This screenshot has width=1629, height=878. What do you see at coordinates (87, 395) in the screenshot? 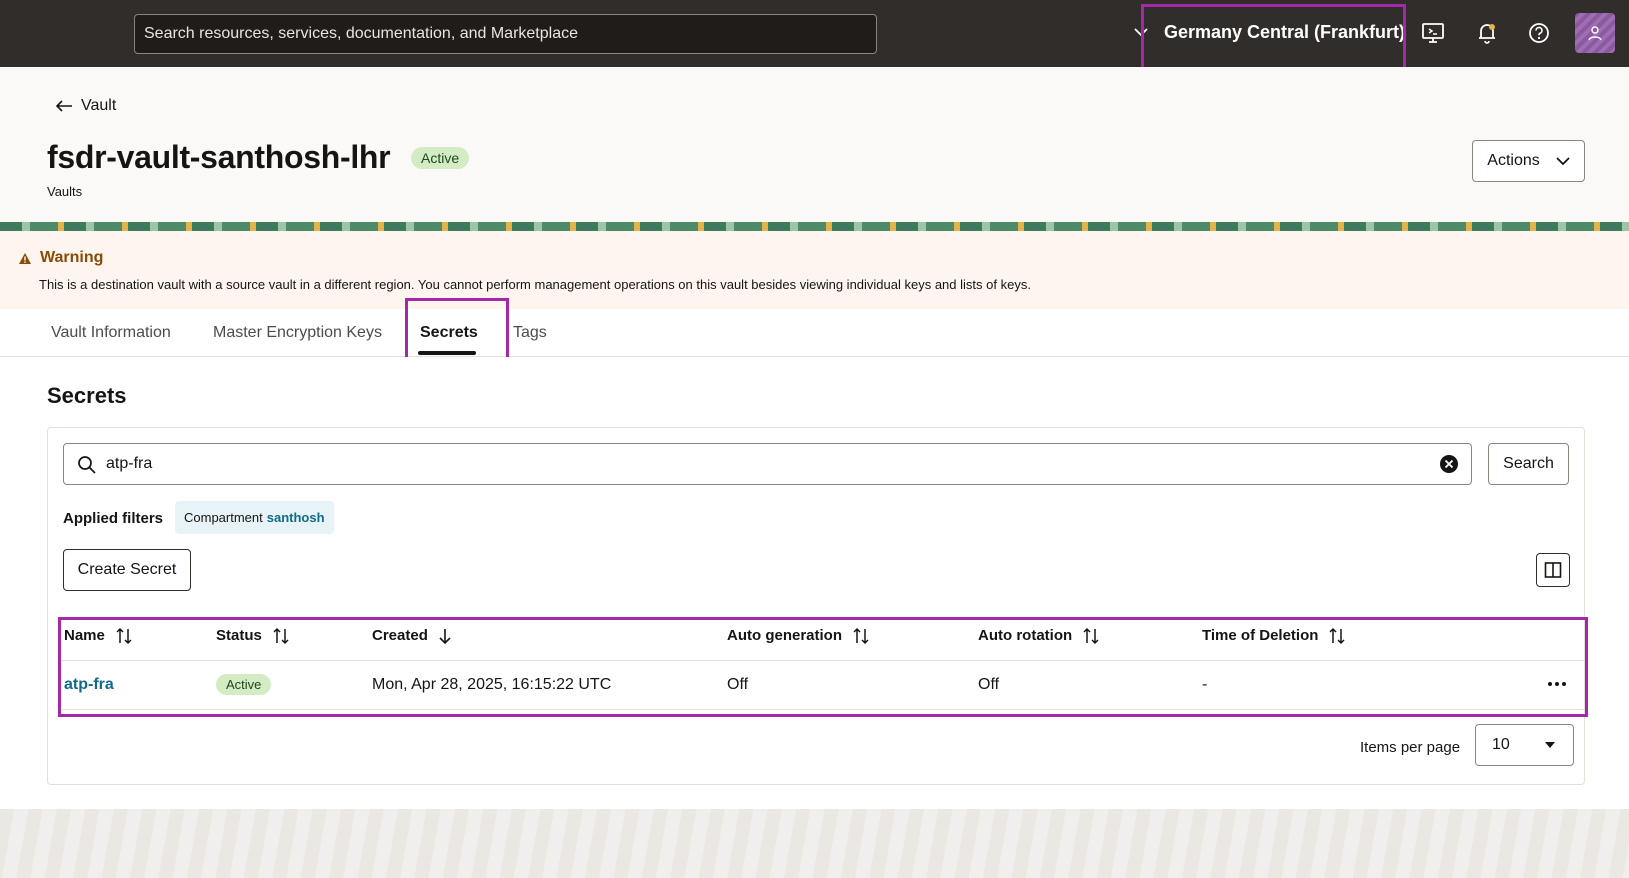
I see `section-title: Secrets` at bounding box center [87, 395].